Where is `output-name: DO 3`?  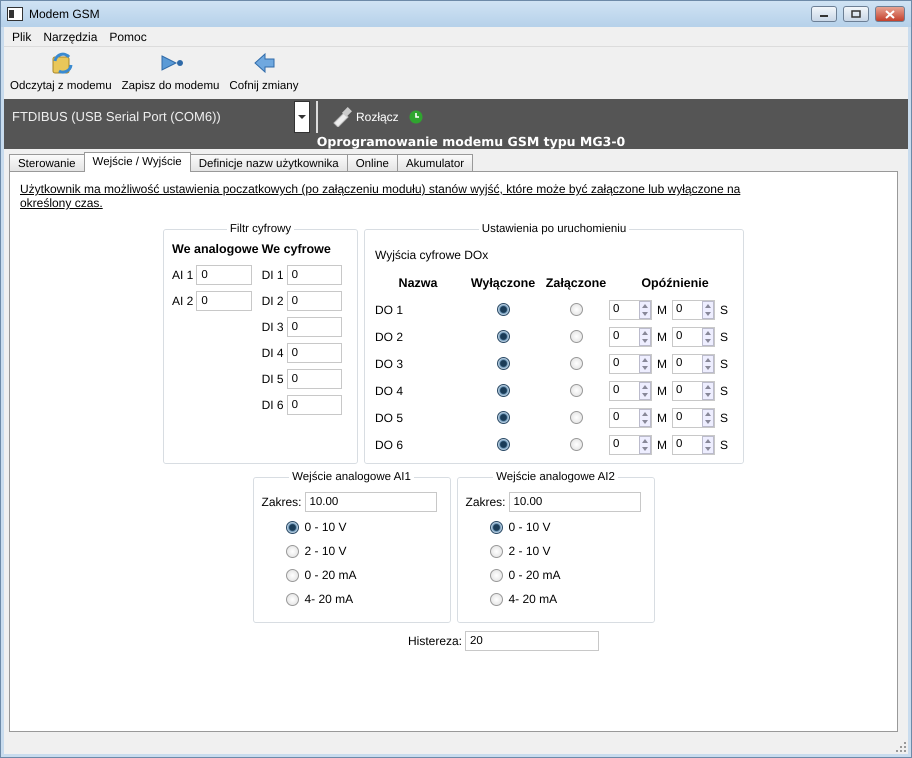 output-name: DO 3 is located at coordinates (389, 364).